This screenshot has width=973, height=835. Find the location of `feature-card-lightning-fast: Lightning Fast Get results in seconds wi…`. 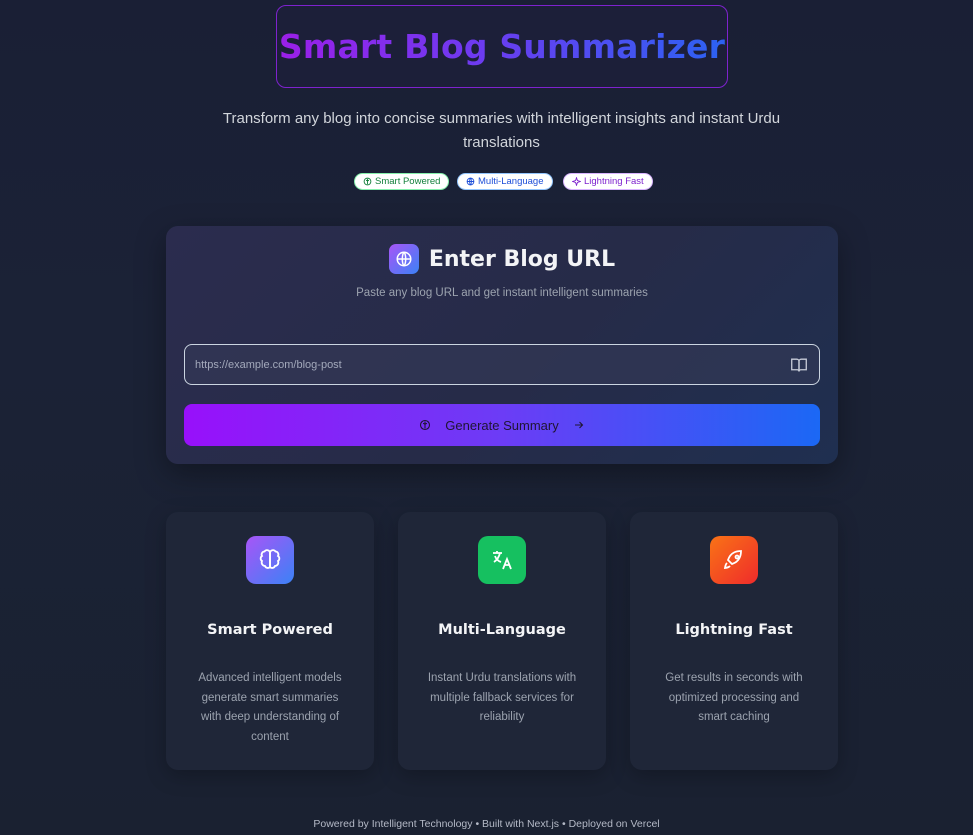

feature-card-lightning-fast: Lightning Fast Get results in seconds wi… is located at coordinates (734, 641).